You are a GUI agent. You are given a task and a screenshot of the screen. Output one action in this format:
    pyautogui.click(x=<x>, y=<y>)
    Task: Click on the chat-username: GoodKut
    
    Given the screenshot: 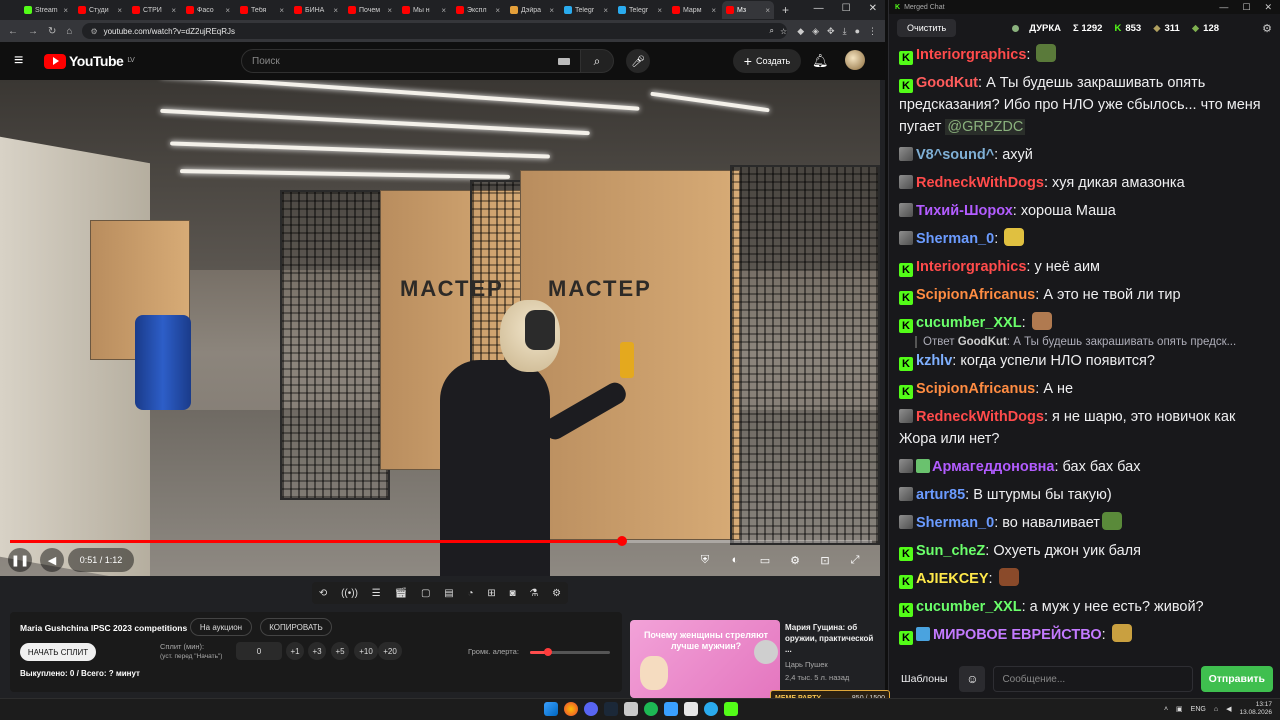 What is the action you would take?
    pyautogui.click(x=947, y=83)
    